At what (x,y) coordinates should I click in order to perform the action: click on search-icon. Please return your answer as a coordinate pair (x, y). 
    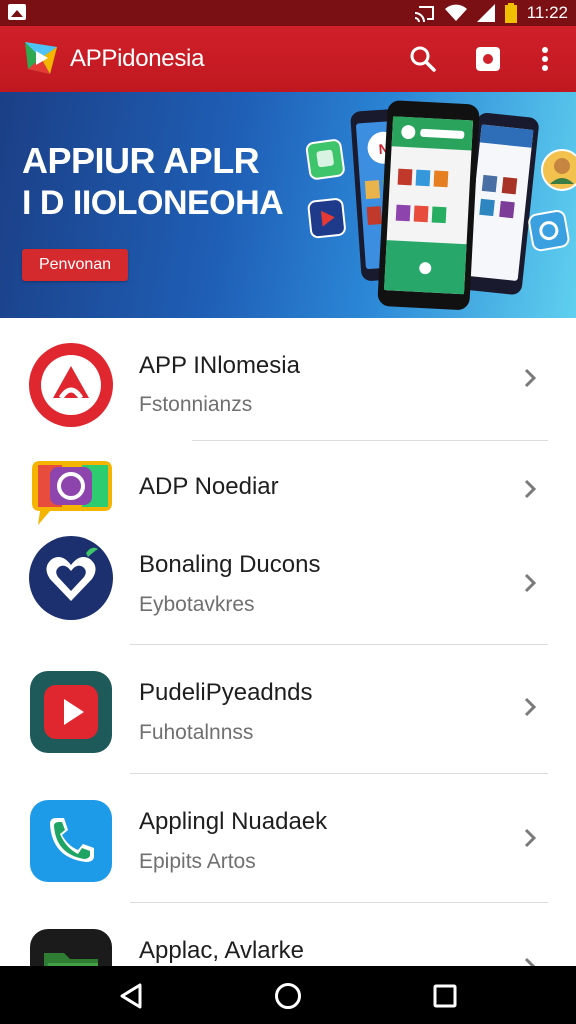
    Looking at the image, I should click on (423, 59).